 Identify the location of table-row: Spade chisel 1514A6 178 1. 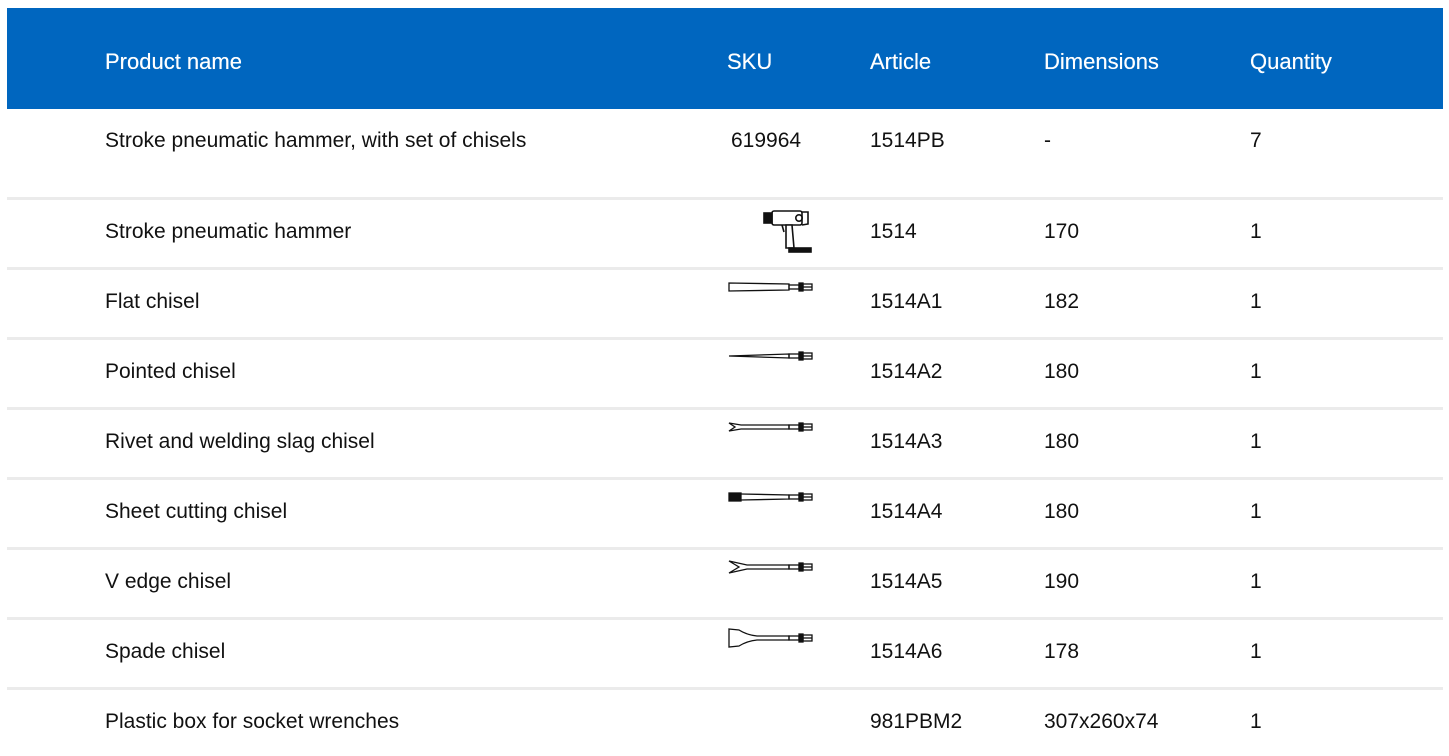
(725, 655).